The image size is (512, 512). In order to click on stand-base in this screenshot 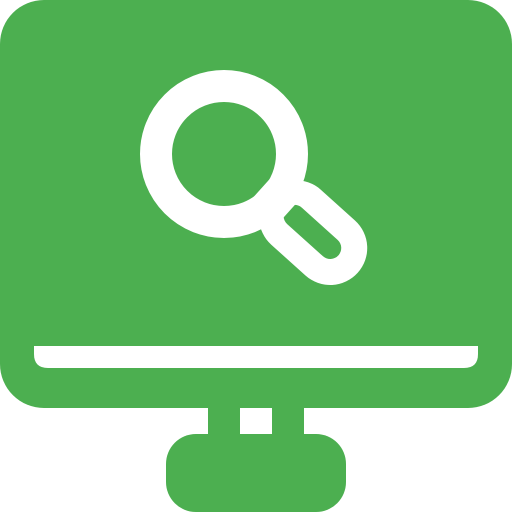, I will do `click(256, 473)`.